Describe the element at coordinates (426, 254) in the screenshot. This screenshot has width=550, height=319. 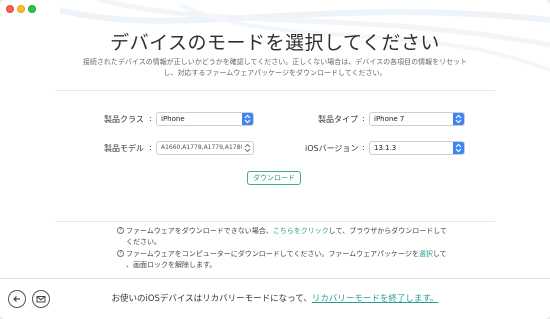
I see `select-firmware-link: 選択` at that location.